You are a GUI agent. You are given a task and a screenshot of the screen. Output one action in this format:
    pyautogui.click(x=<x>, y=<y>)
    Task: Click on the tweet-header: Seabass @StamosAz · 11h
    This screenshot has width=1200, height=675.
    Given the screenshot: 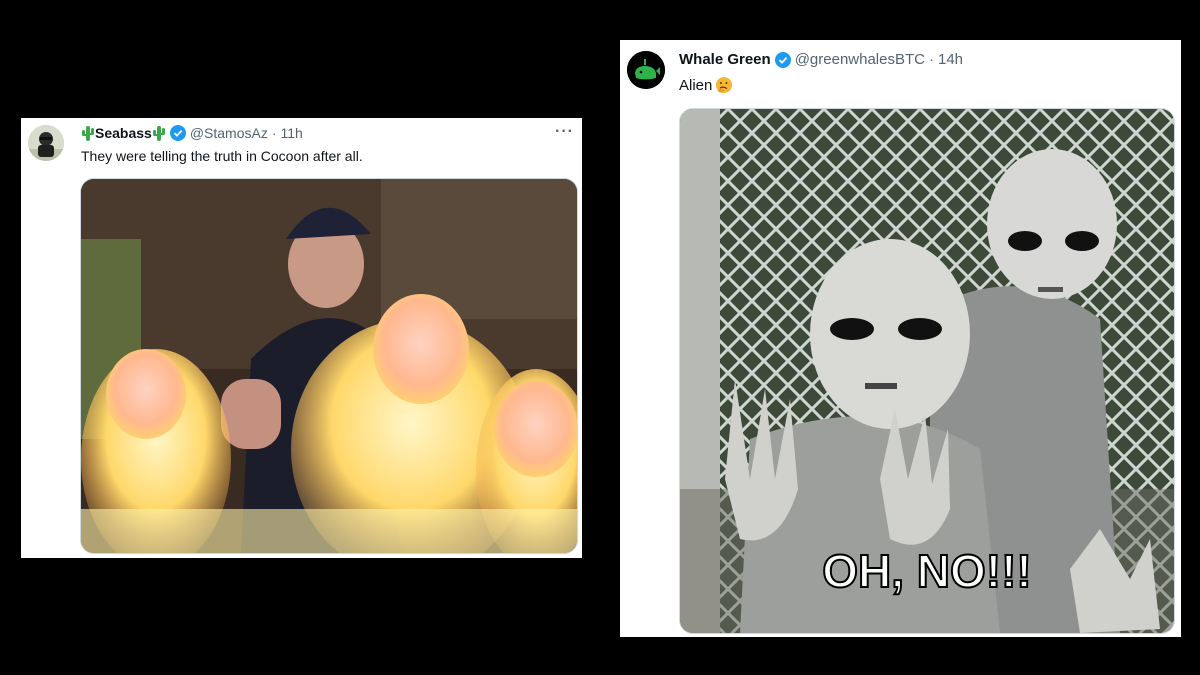 What is the action you would take?
    pyautogui.click(x=192, y=133)
    